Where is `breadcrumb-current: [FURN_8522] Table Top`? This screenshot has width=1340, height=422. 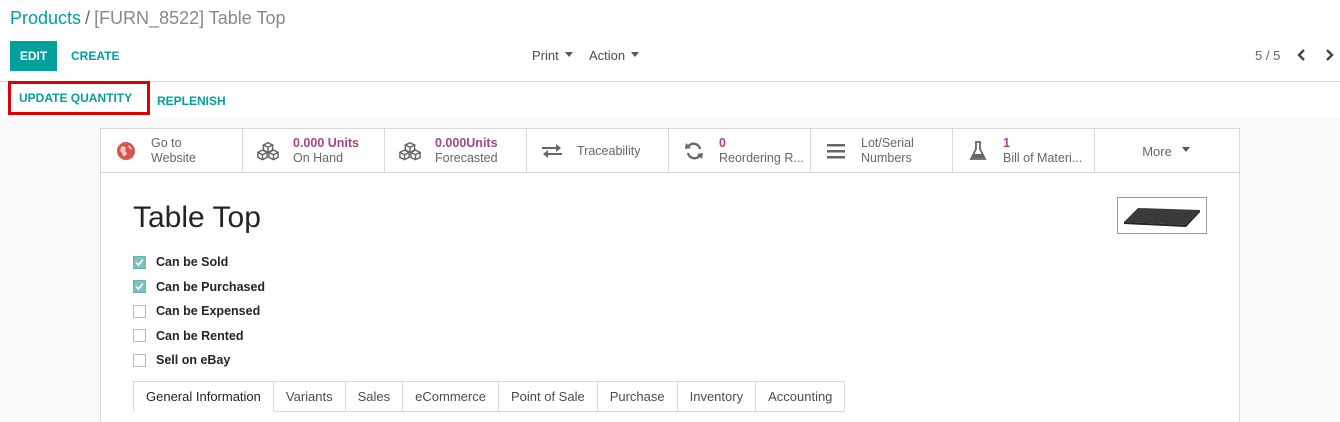
breadcrumb-current: [FURN_8522] Table Top is located at coordinates (190, 18).